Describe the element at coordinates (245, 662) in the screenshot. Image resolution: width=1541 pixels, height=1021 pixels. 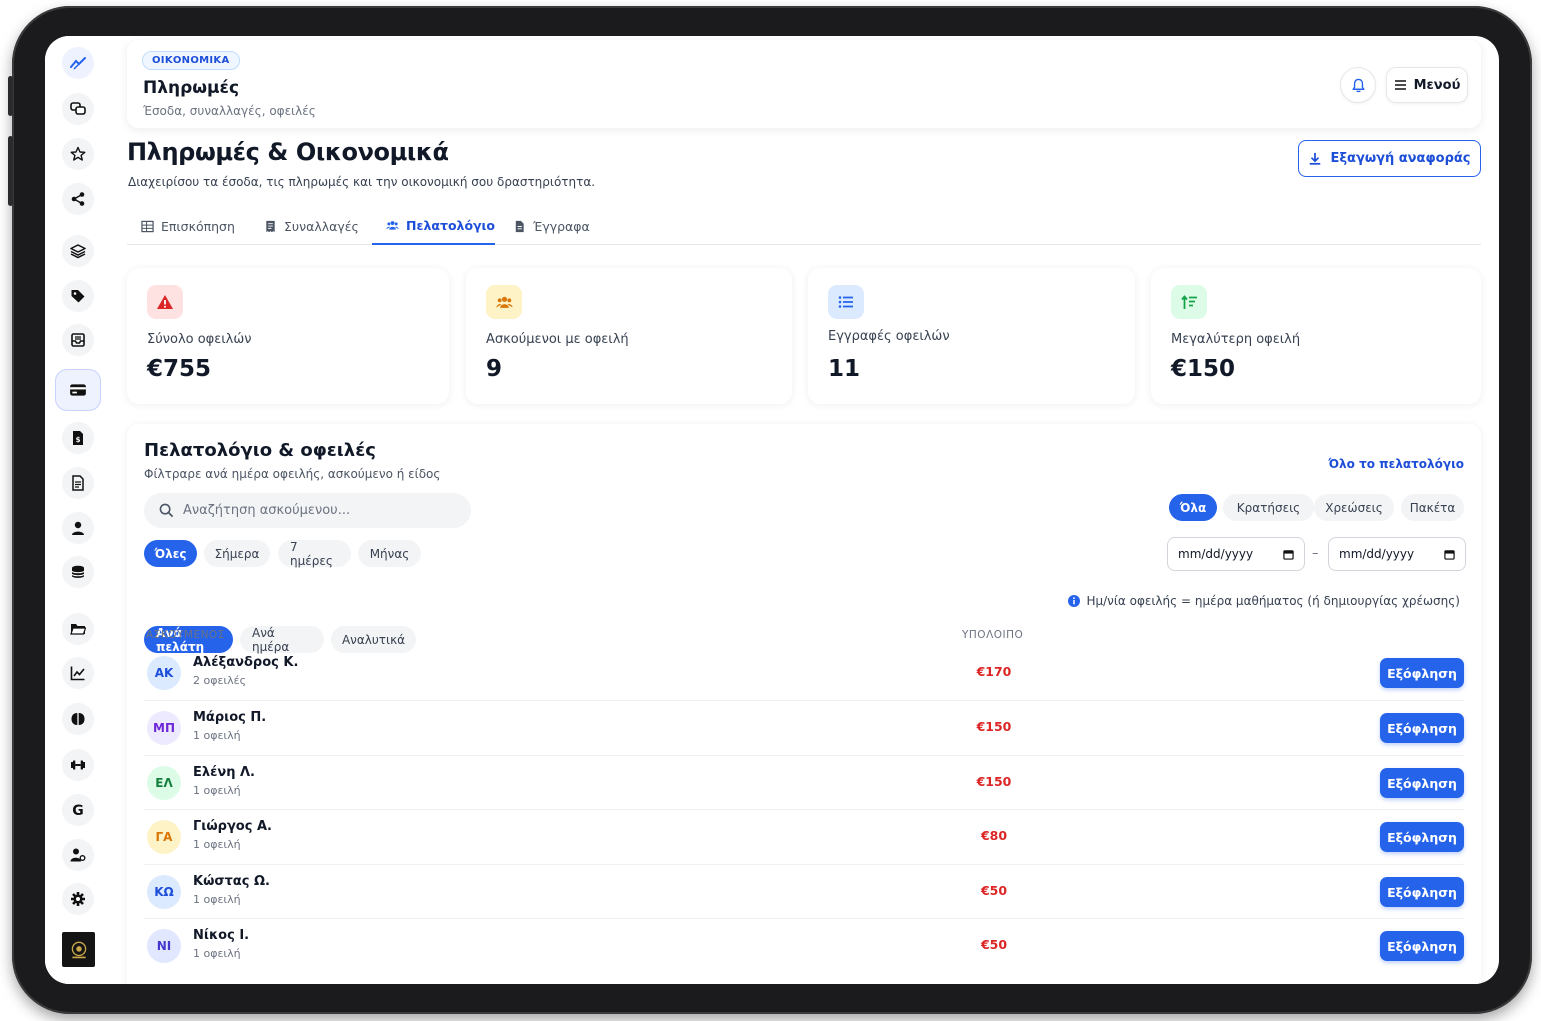
I see `client-name: Αλέξανδρος Κ.` at that location.